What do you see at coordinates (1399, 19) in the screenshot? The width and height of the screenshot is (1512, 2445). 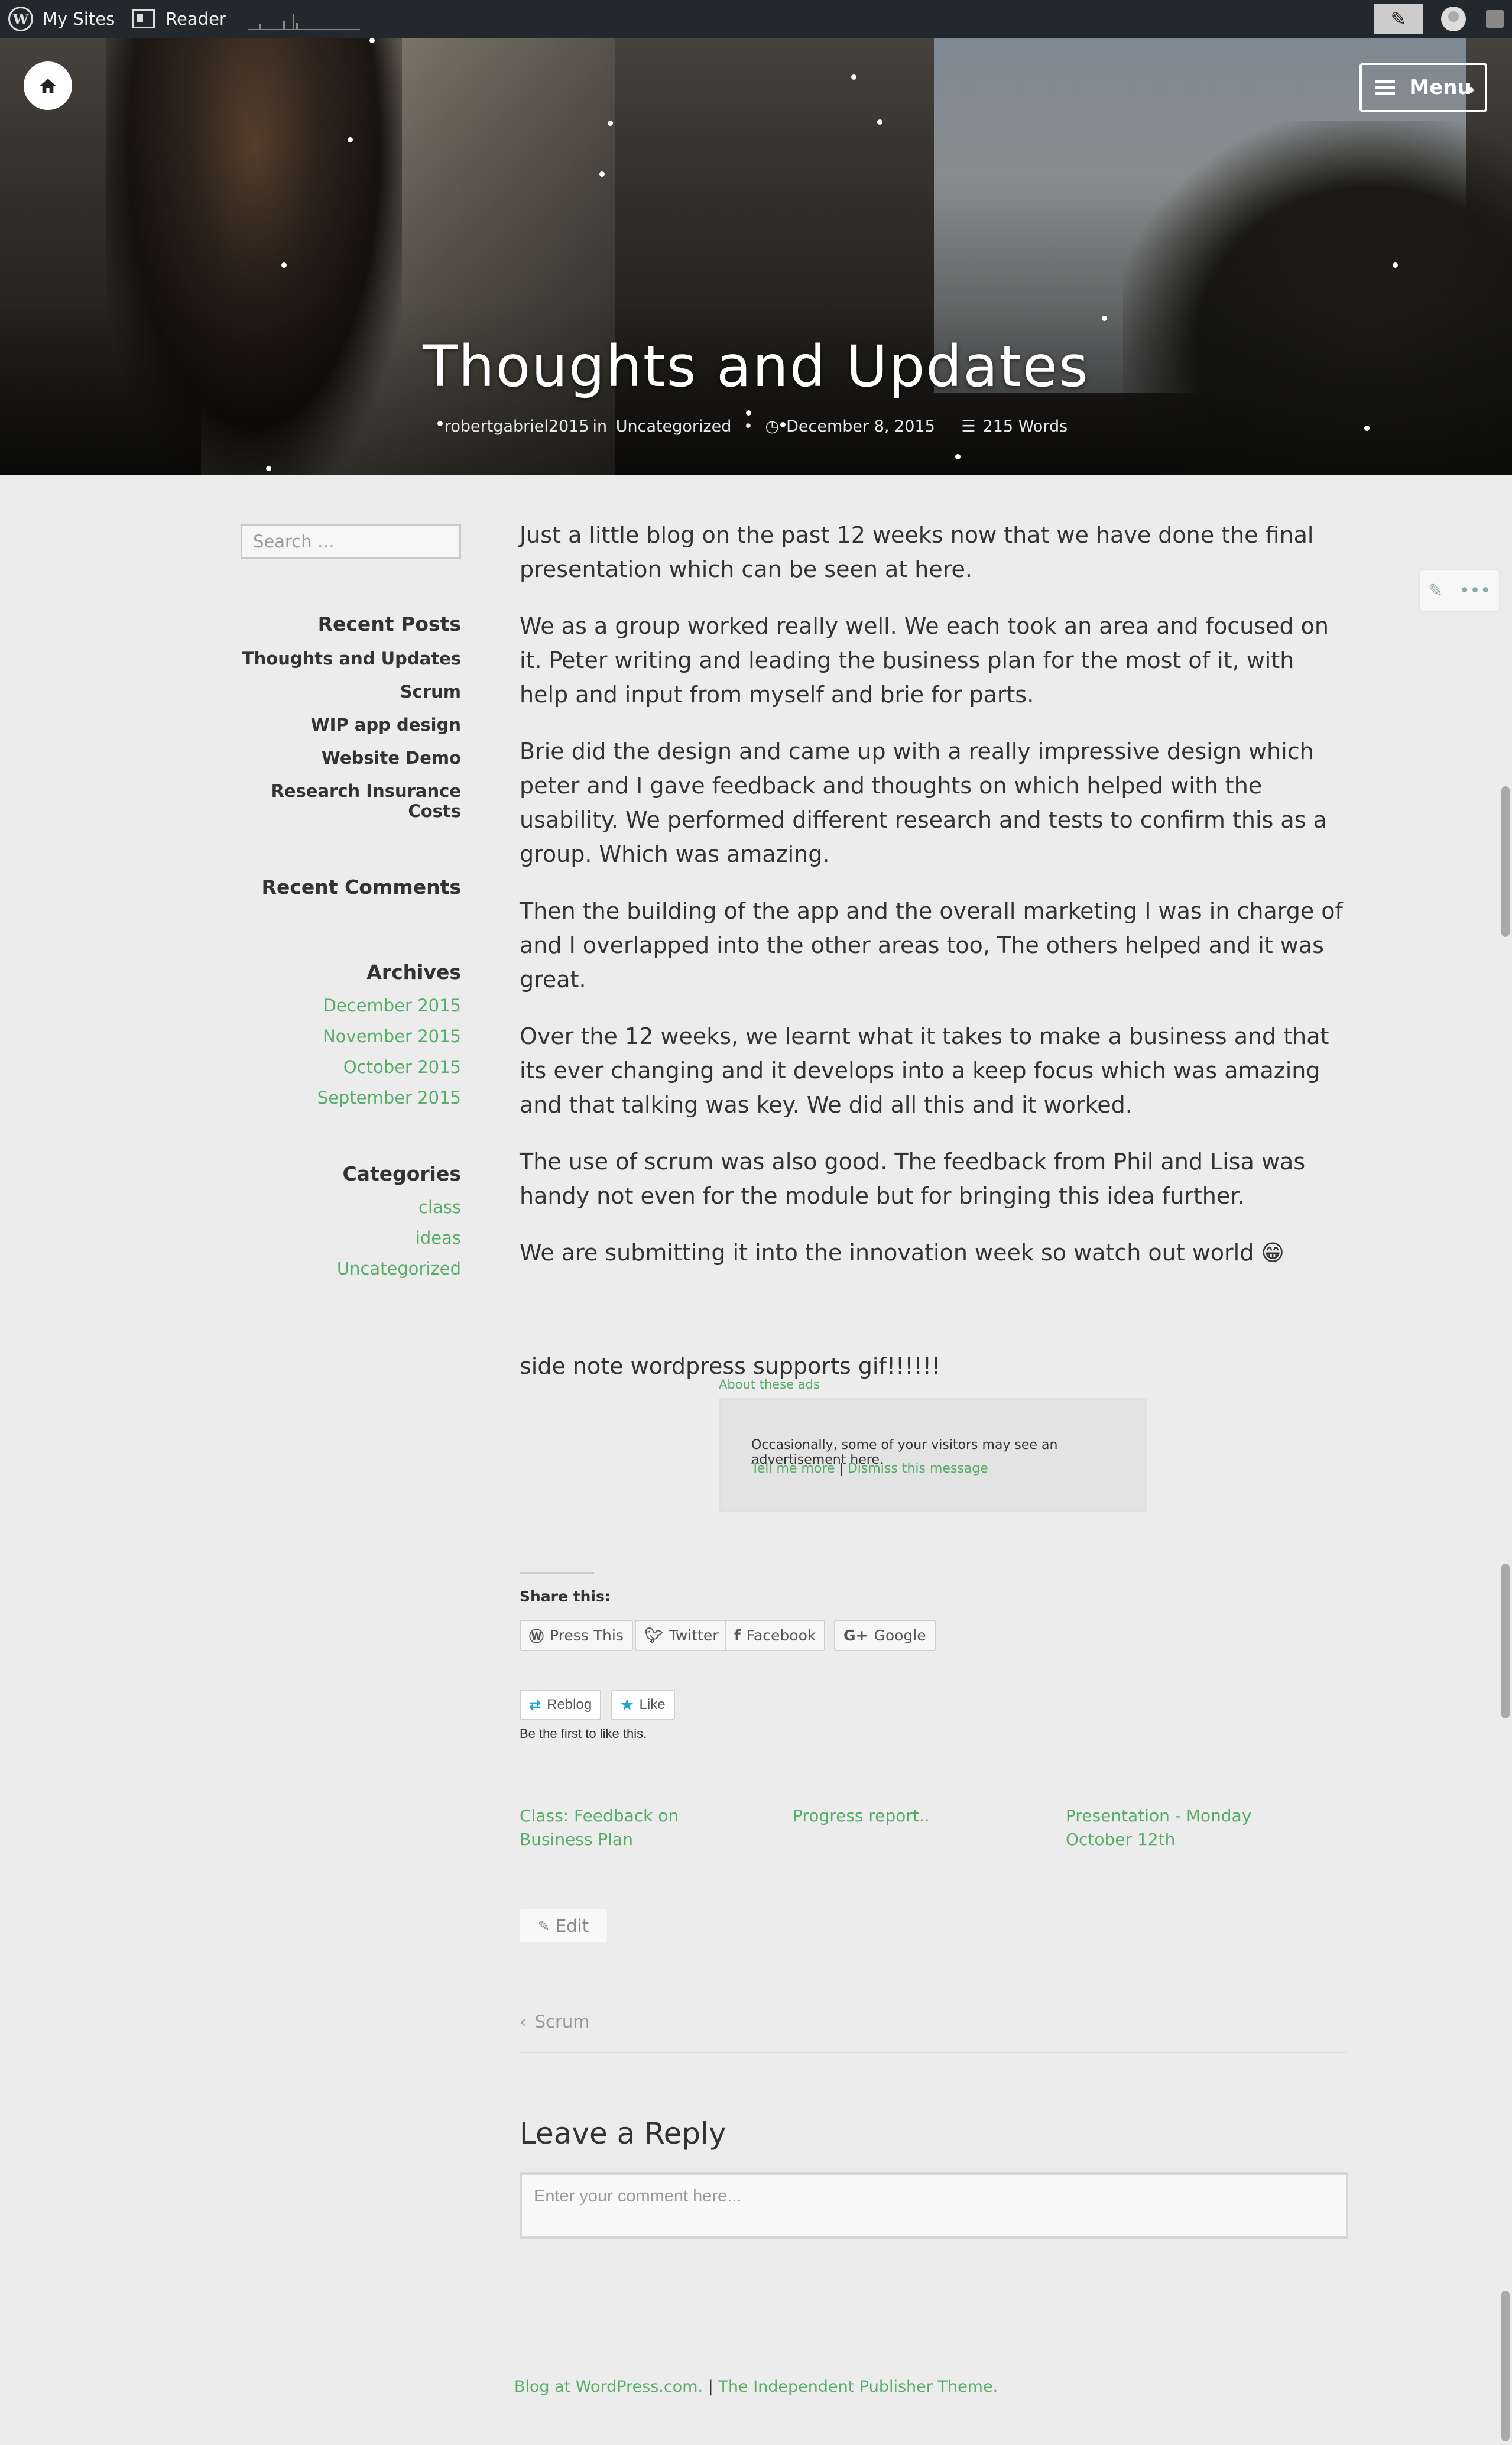 I see `write-post-button: ✎` at bounding box center [1399, 19].